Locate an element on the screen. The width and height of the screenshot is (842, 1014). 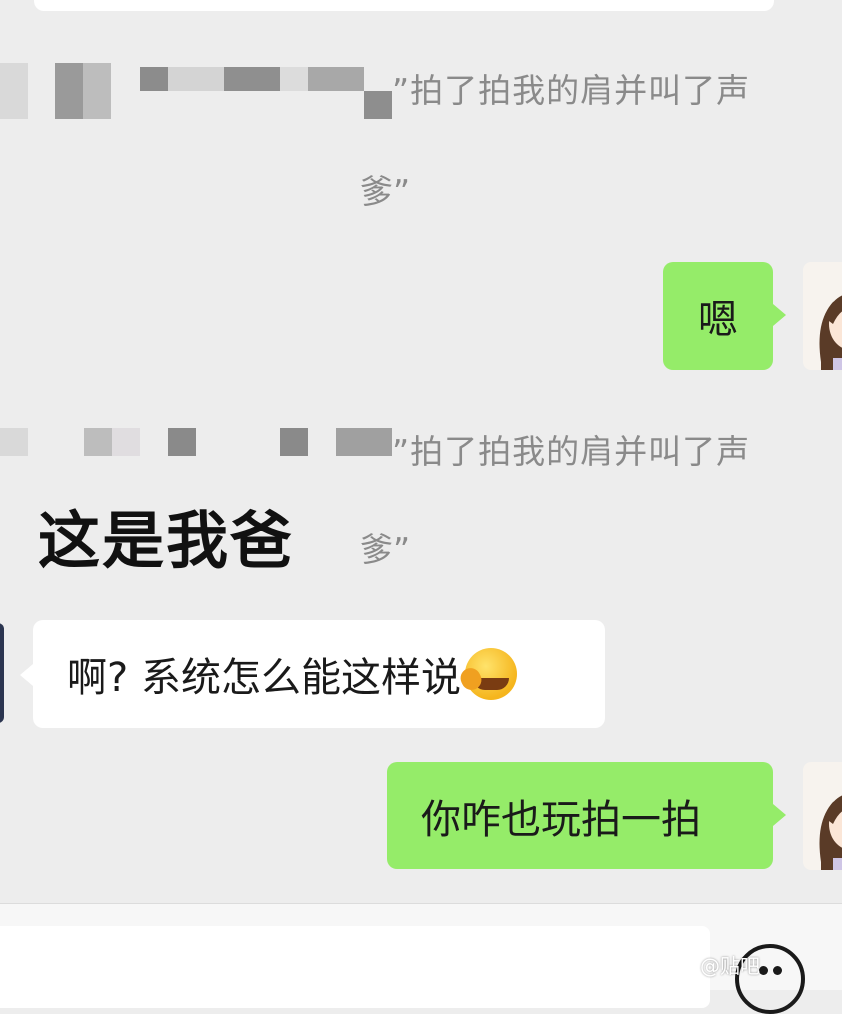
message-text: 嗯 is located at coordinates (718, 320).